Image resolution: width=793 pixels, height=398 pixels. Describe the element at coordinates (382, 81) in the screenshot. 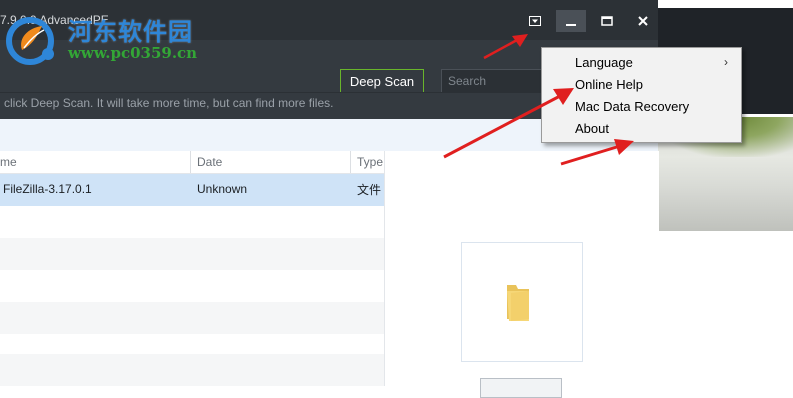

I see `deep-scan-button: Deep Scan` at that location.